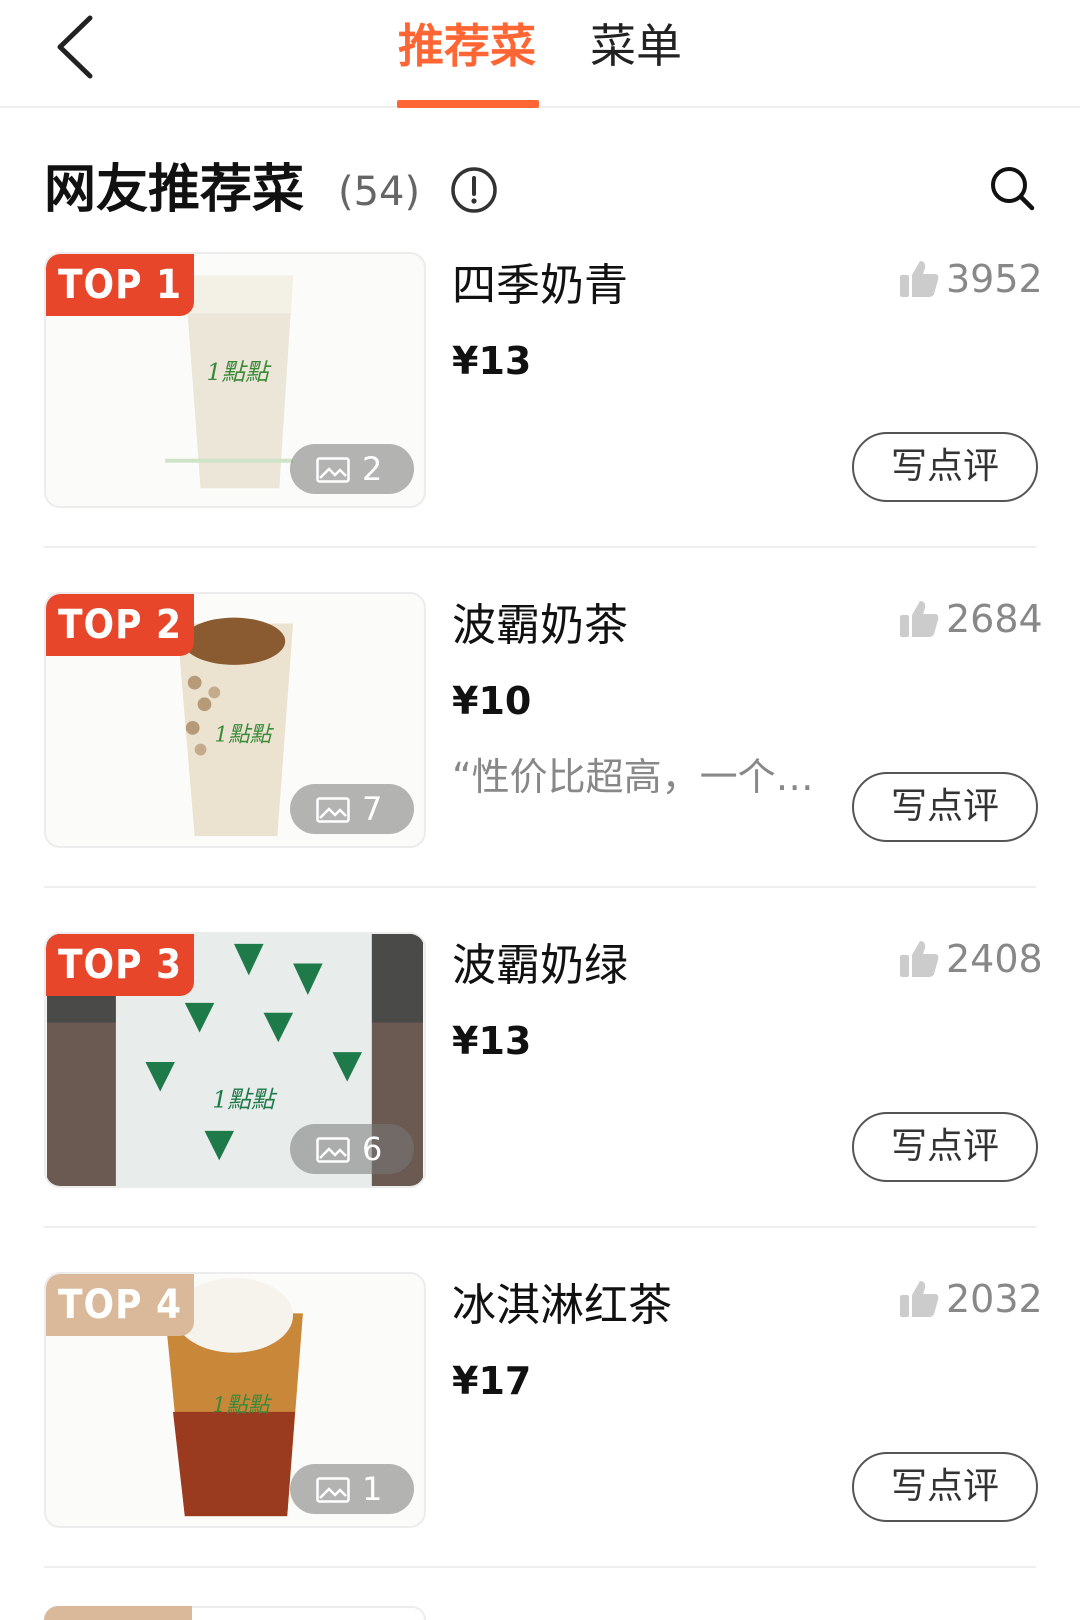 This screenshot has height=1620, width=1080. I want to click on photo-count: 6, so click(372, 1149).